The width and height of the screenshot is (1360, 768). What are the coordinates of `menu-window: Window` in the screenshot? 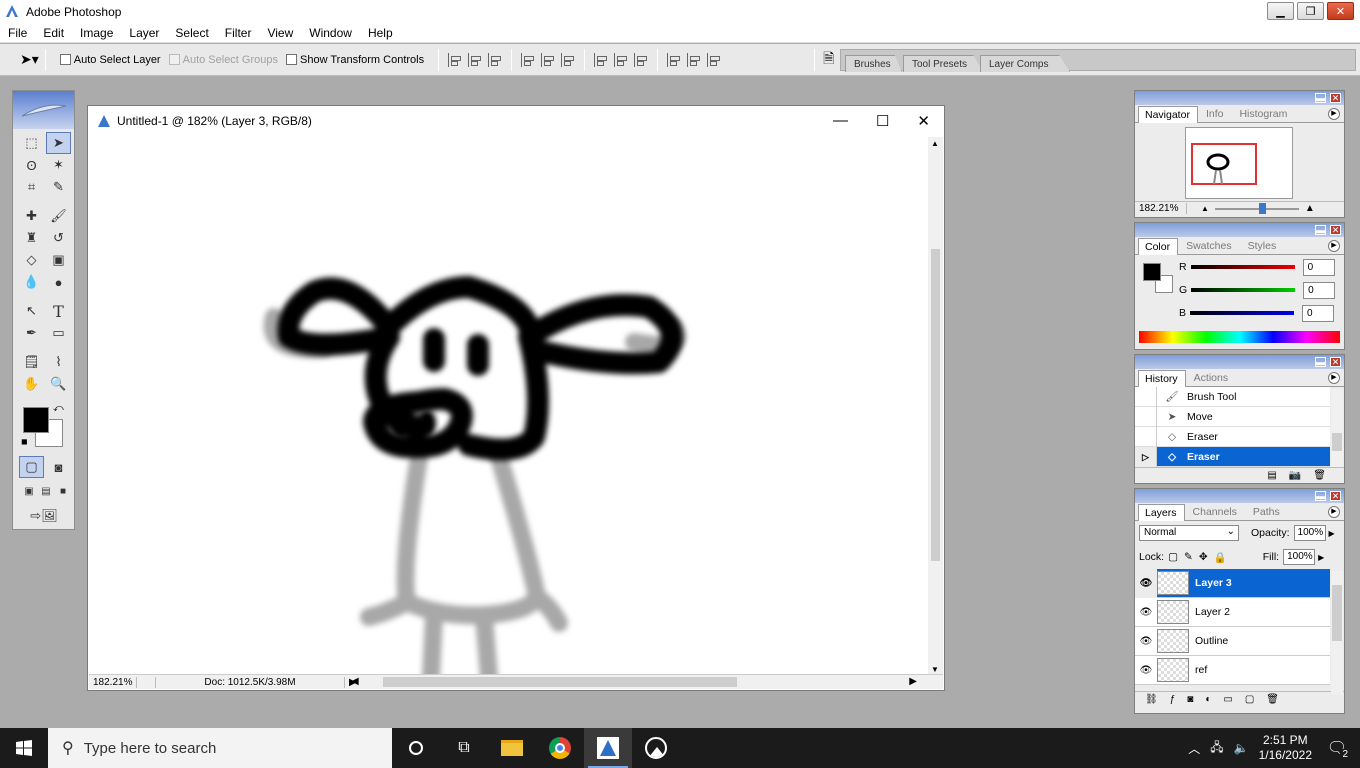 It's located at (330, 33).